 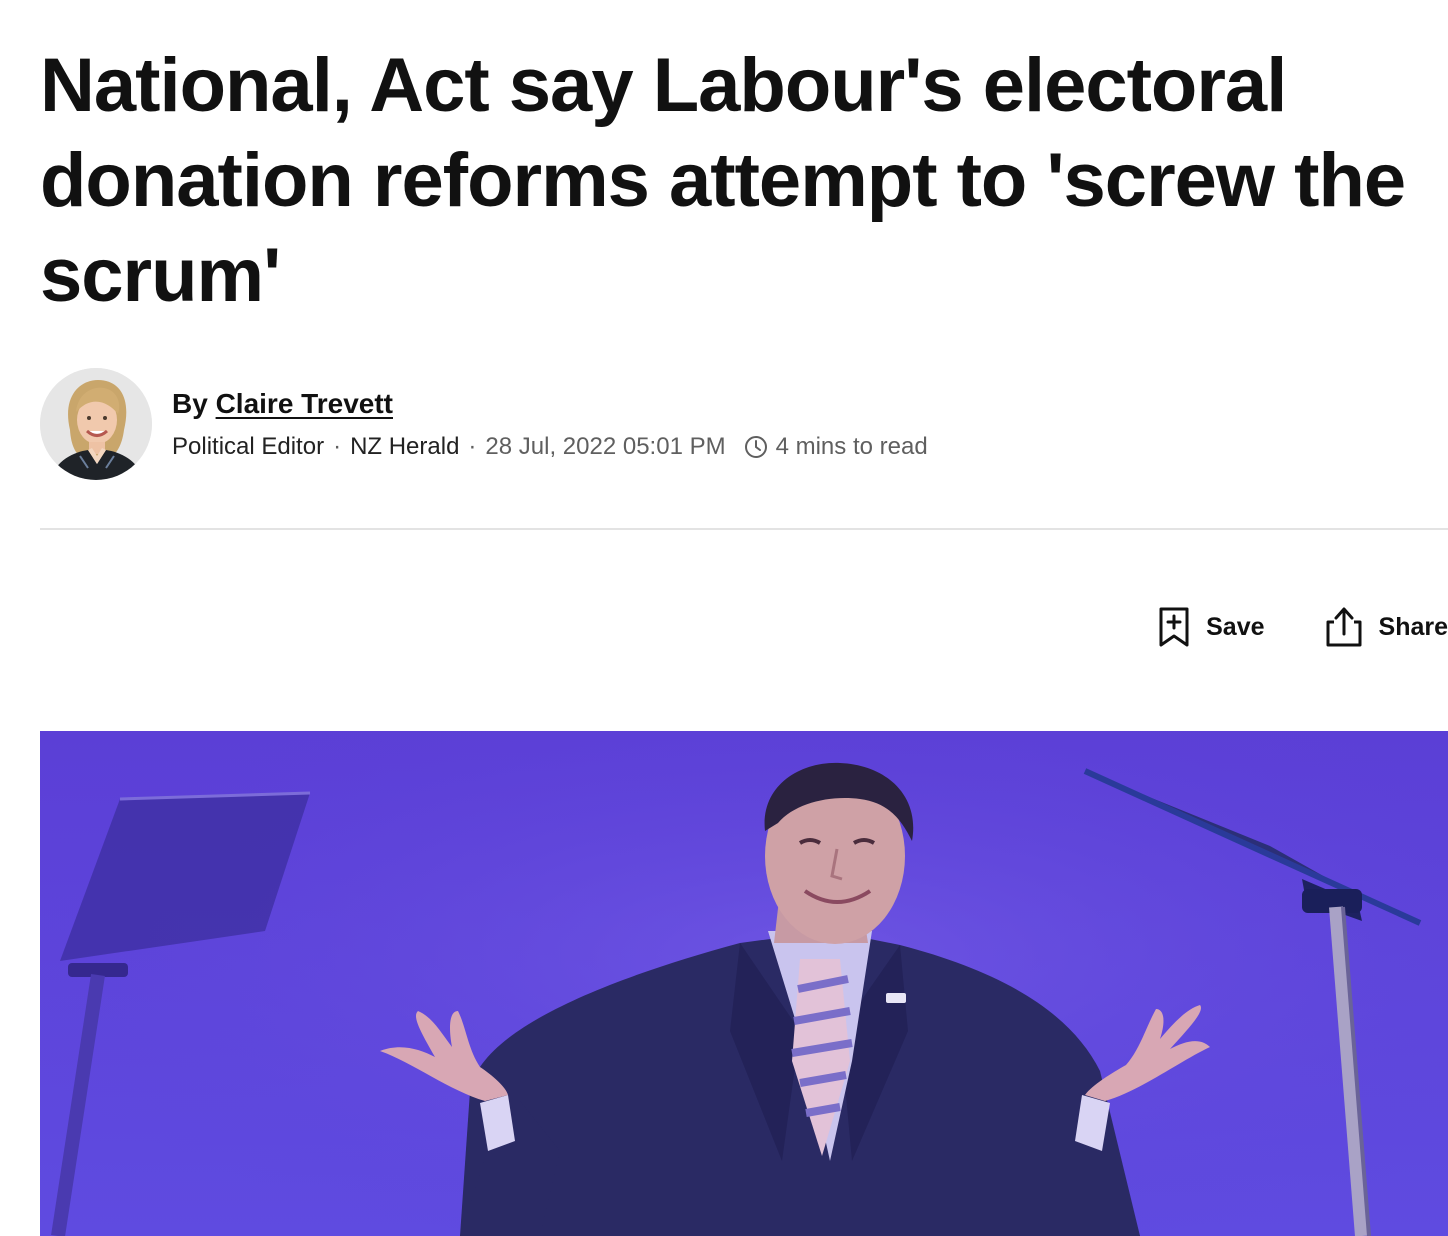 What do you see at coordinates (1235, 626) in the screenshot?
I see `save-label: Save` at bounding box center [1235, 626].